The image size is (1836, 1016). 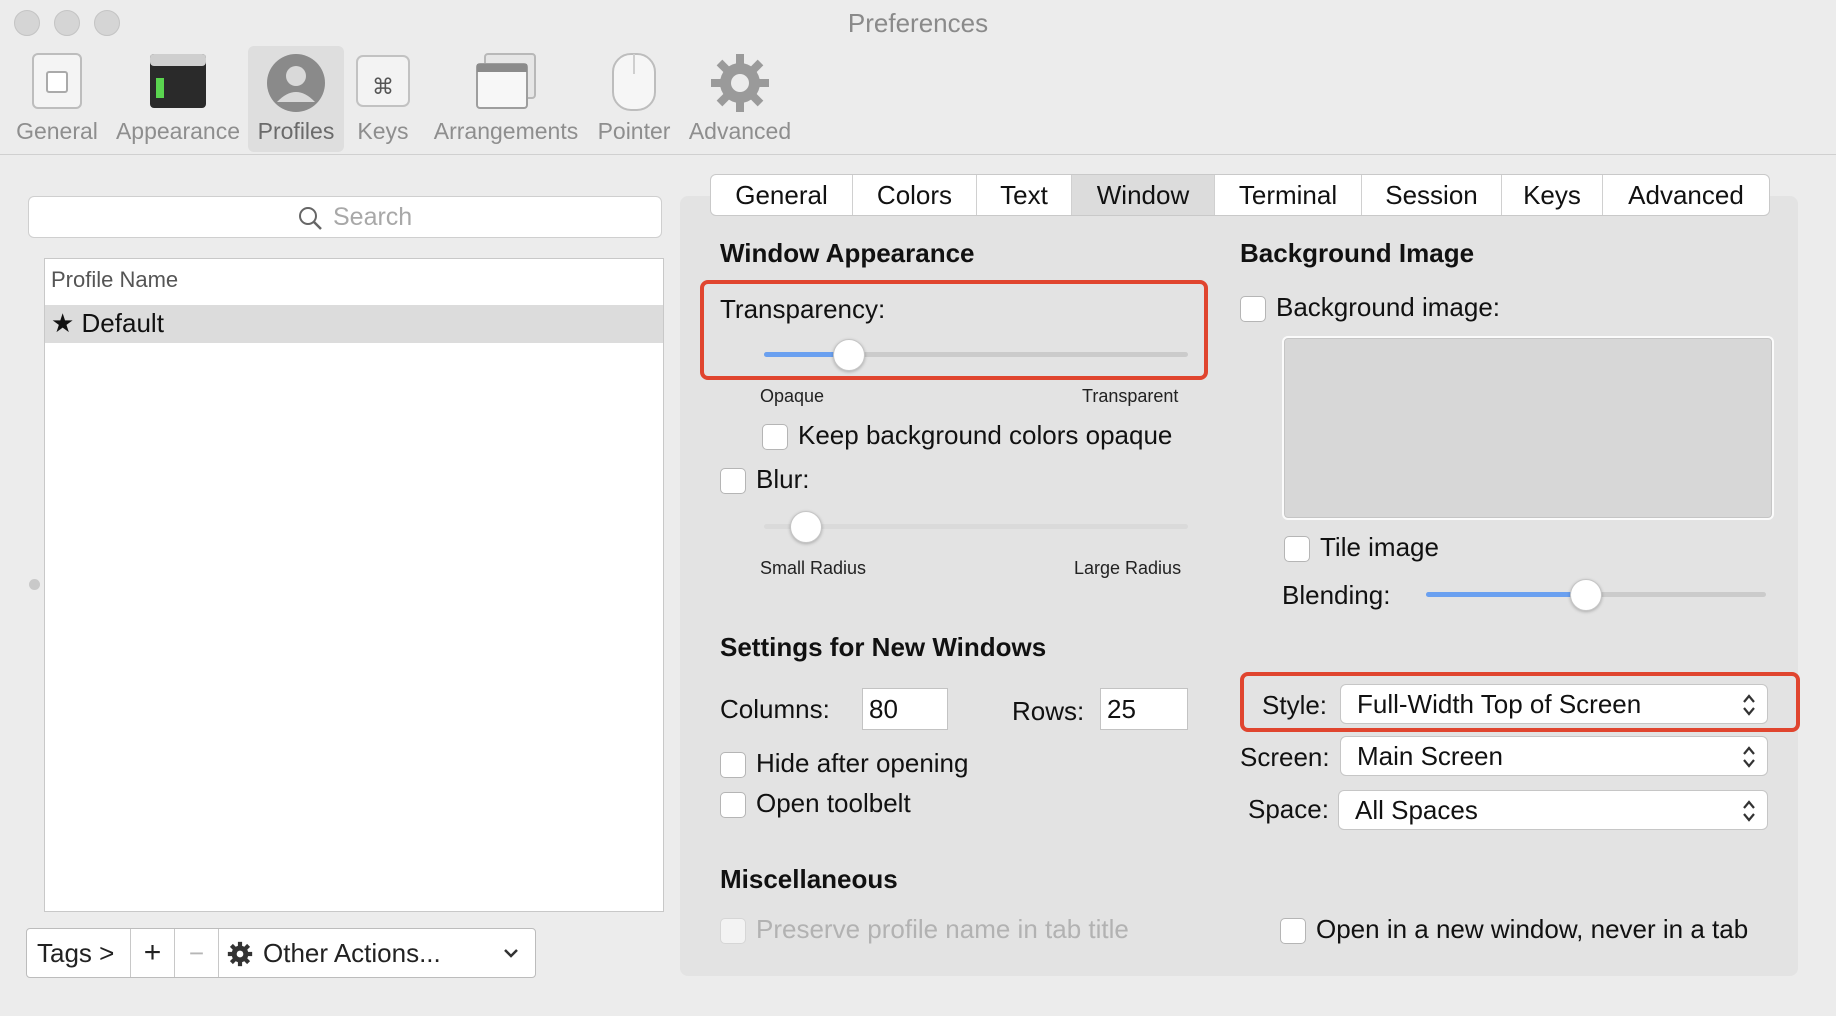 I want to click on tab-colors: Colors, so click(x=915, y=195).